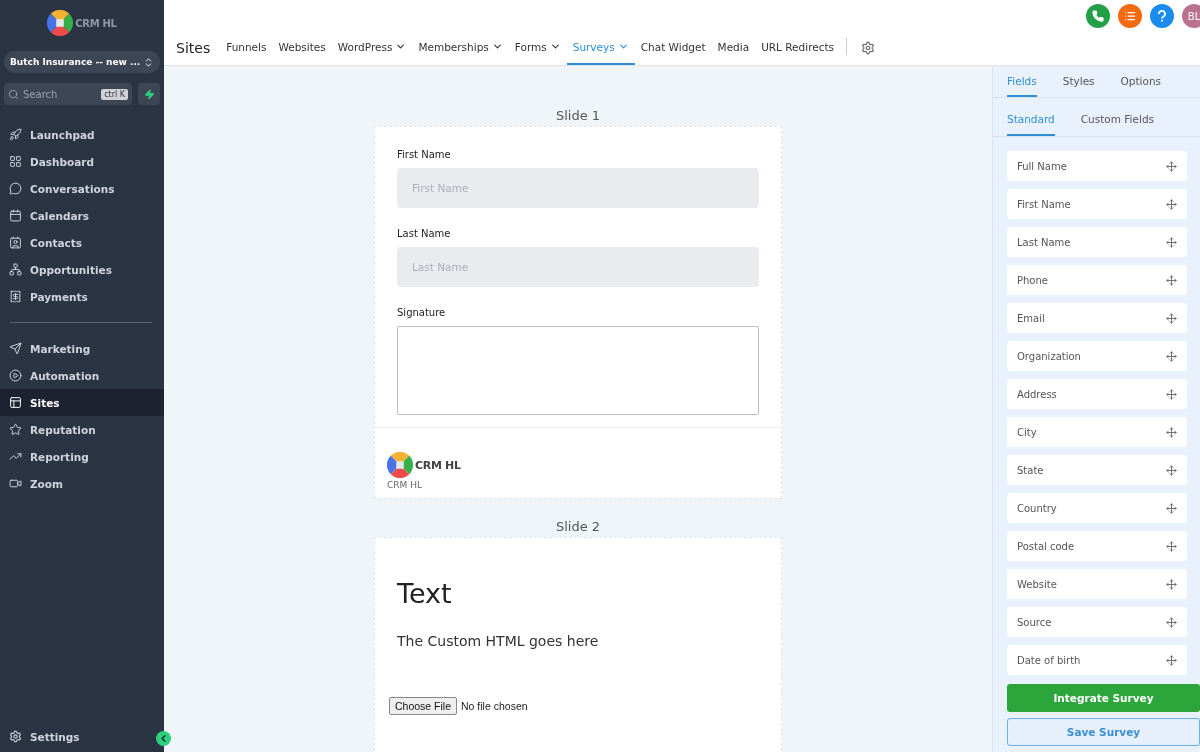 The image size is (1200, 752). What do you see at coordinates (1097, 584) in the screenshot?
I see `field-item: Website` at bounding box center [1097, 584].